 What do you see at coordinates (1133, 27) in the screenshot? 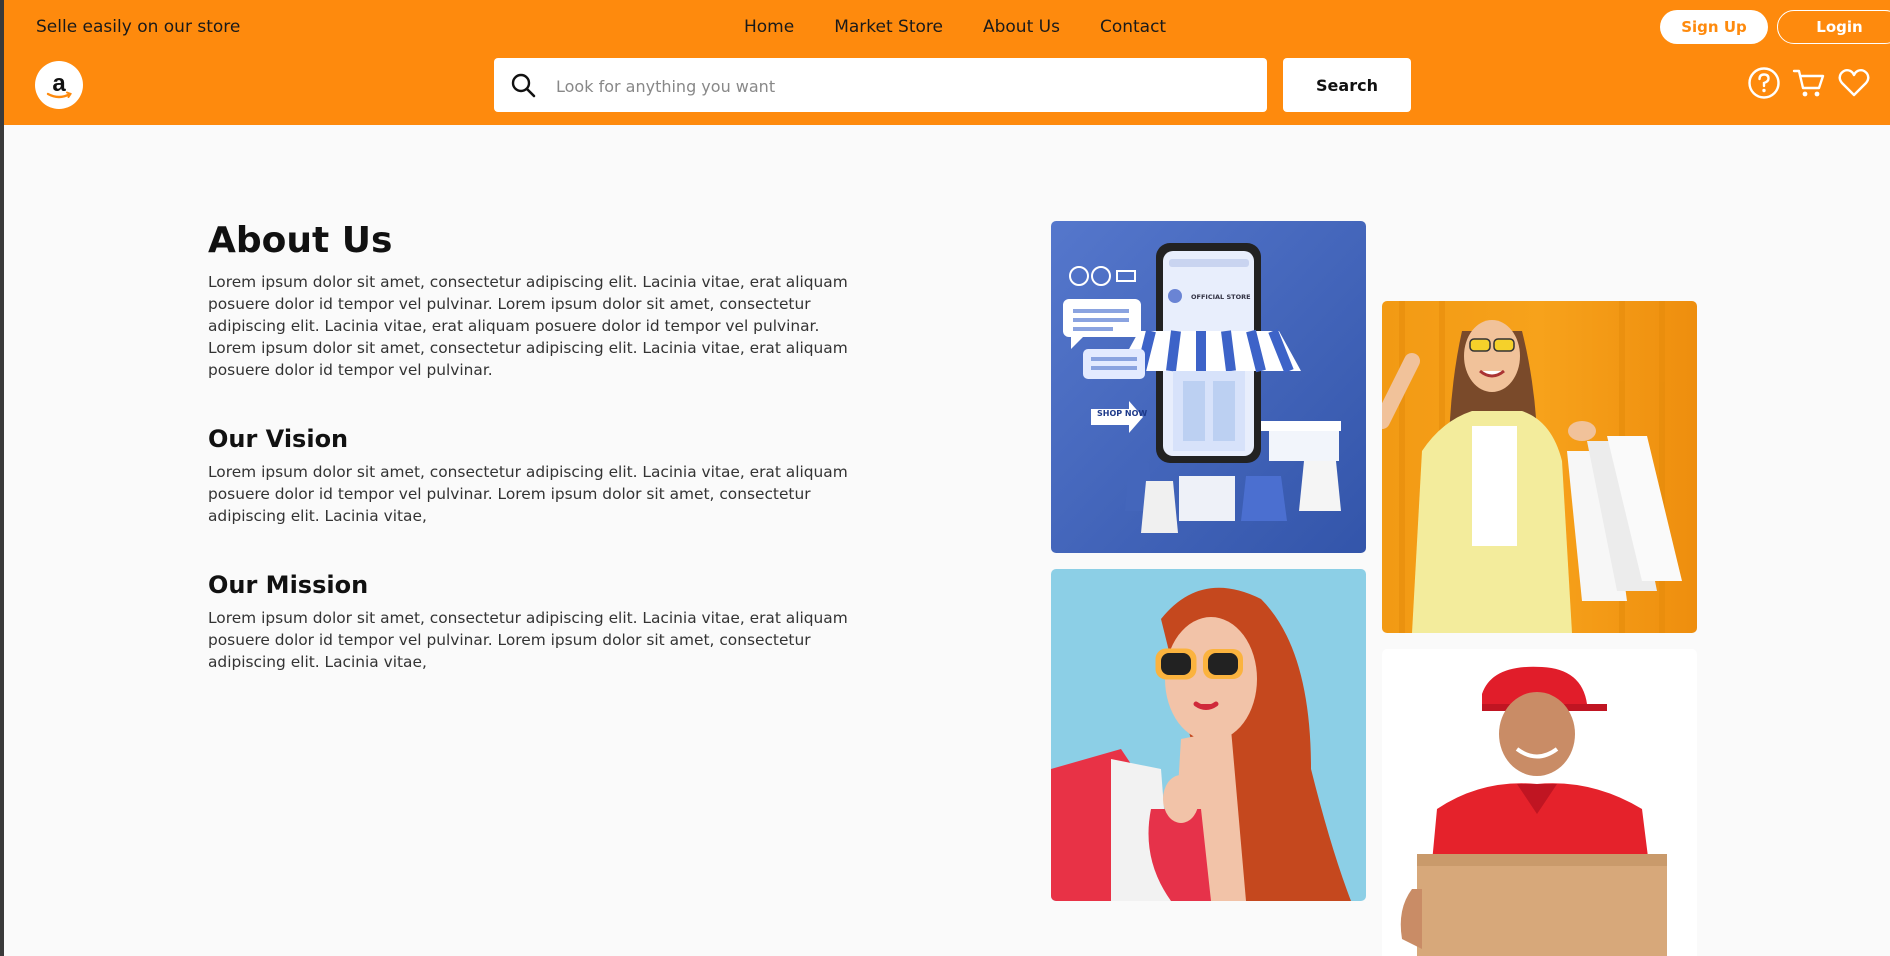
I see `nav-contact: Contact` at bounding box center [1133, 27].